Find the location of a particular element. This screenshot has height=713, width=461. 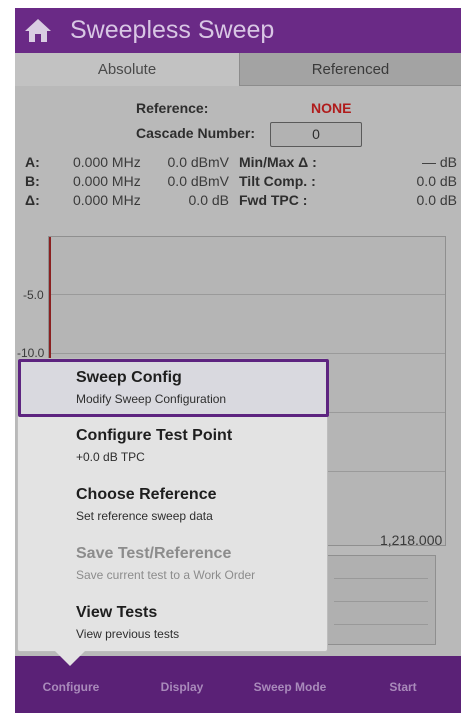

mini-panel is located at coordinates (380, 600).